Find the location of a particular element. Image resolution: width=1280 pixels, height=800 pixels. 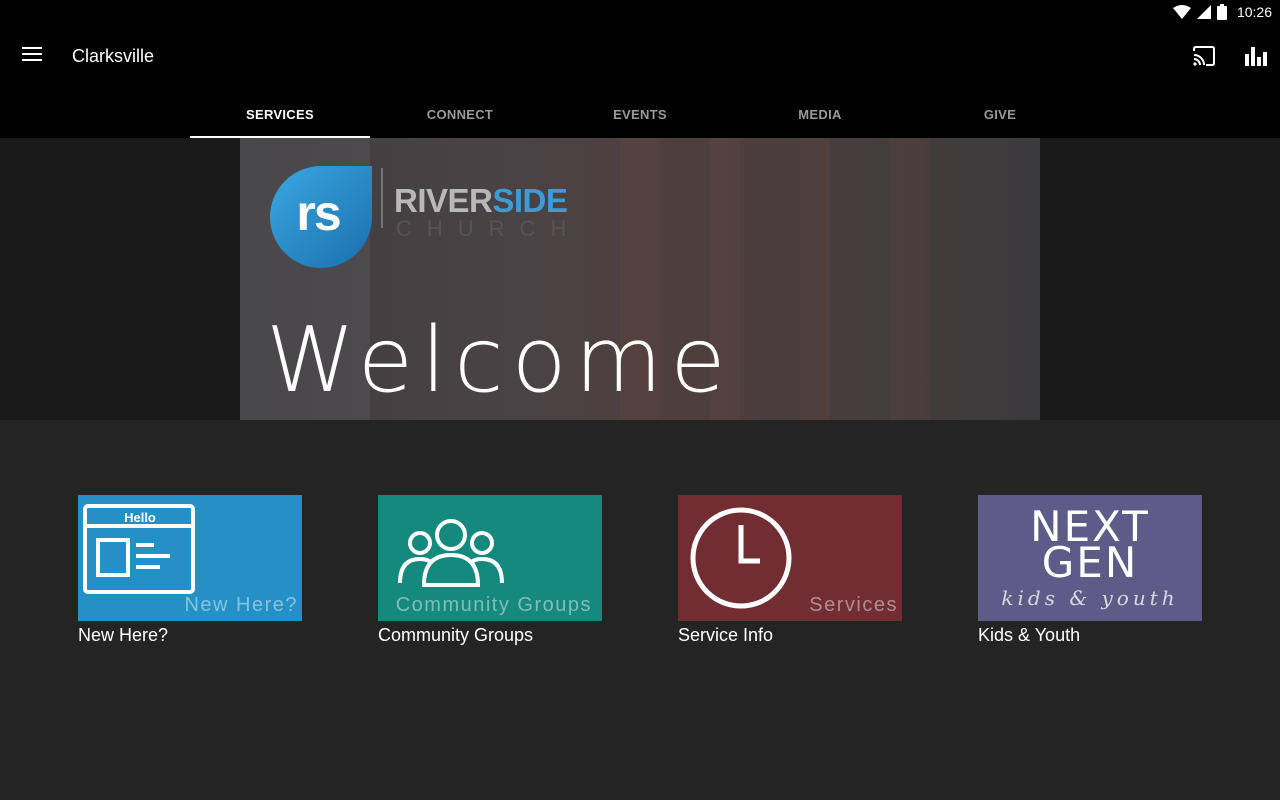

cast-button is located at coordinates (1204, 58).